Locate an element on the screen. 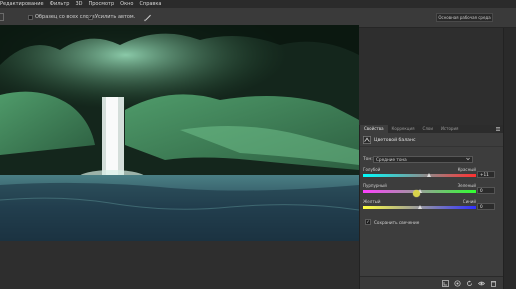  tab-layers: Слои is located at coordinates (428, 129).